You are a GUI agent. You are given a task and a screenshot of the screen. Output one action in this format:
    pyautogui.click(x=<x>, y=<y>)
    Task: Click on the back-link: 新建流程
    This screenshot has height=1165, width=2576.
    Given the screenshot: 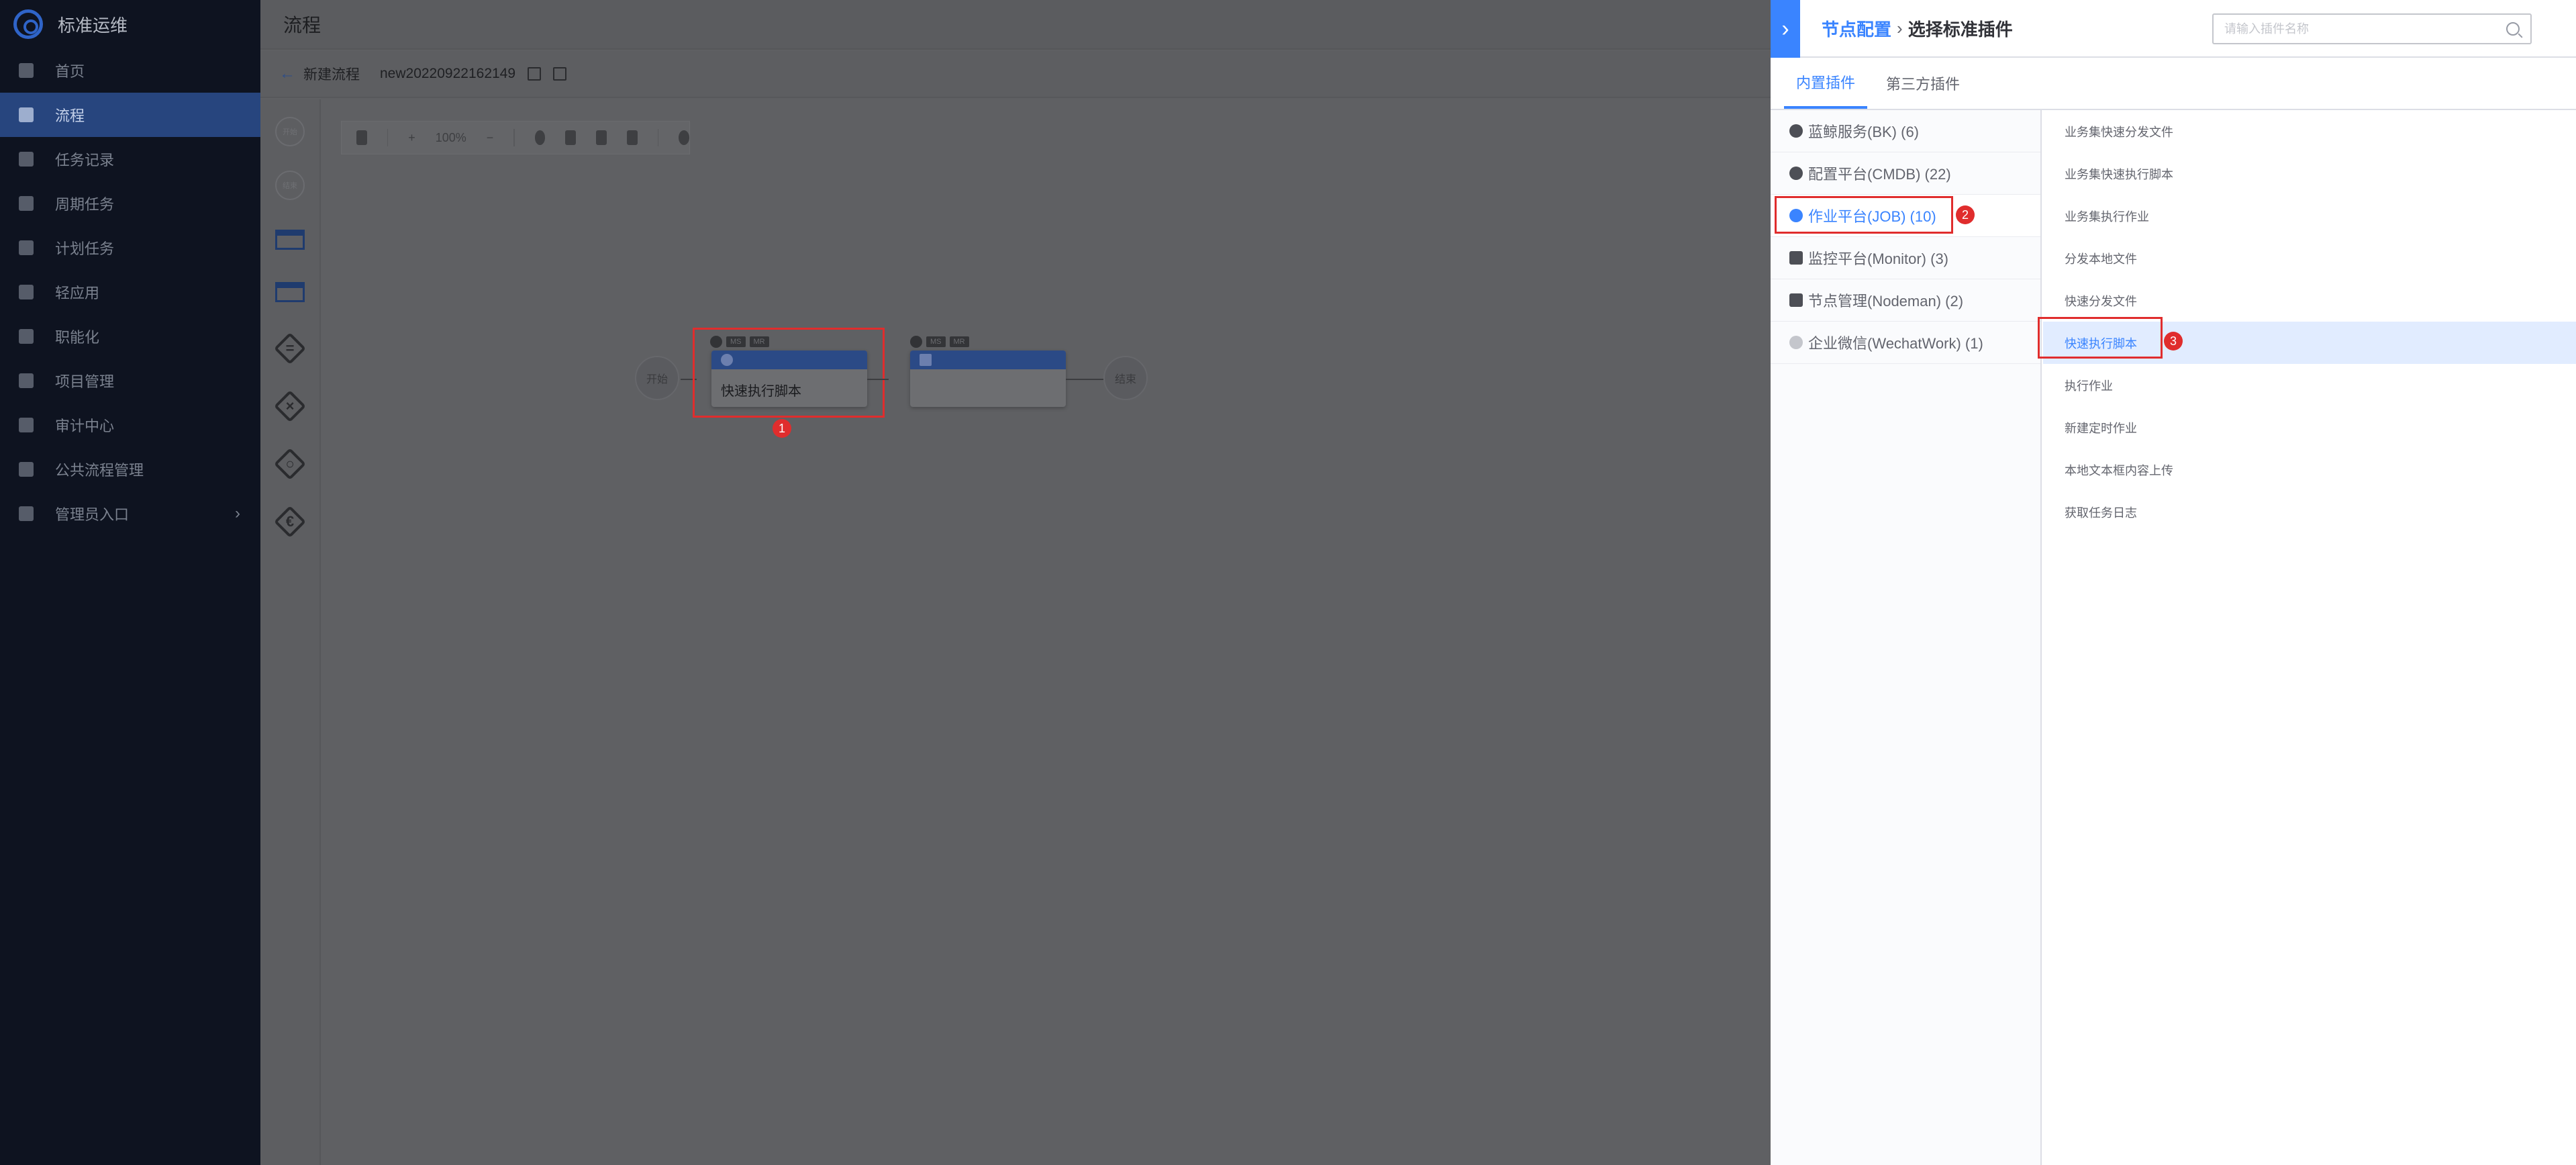 What is the action you would take?
    pyautogui.click(x=331, y=74)
    